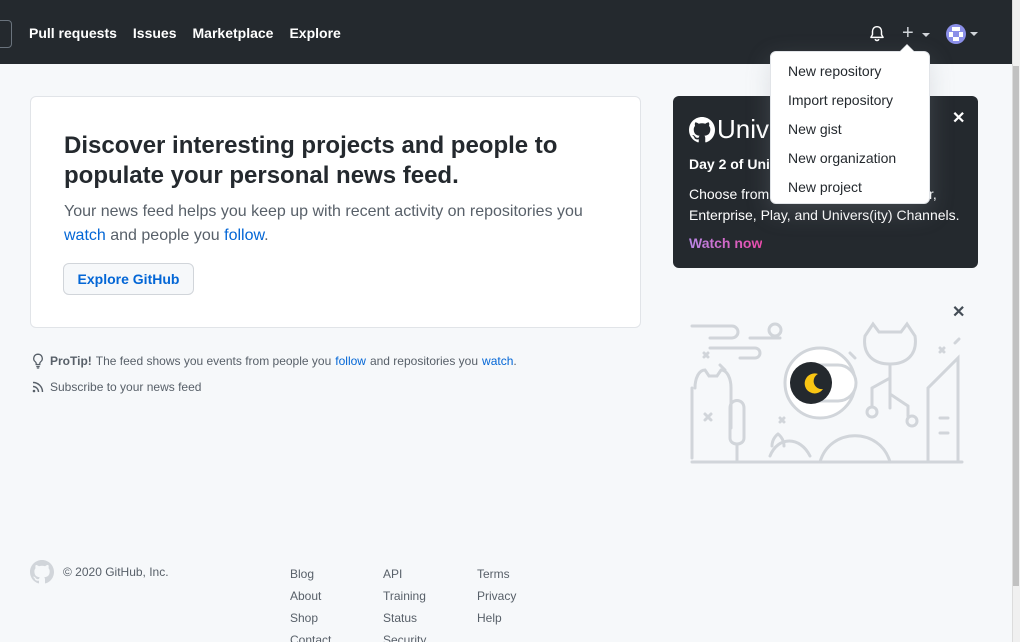 The image size is (1020, 642). Describe the element at coordinates (877, 34) in the screenshot. I see `bell-icon` at that location.